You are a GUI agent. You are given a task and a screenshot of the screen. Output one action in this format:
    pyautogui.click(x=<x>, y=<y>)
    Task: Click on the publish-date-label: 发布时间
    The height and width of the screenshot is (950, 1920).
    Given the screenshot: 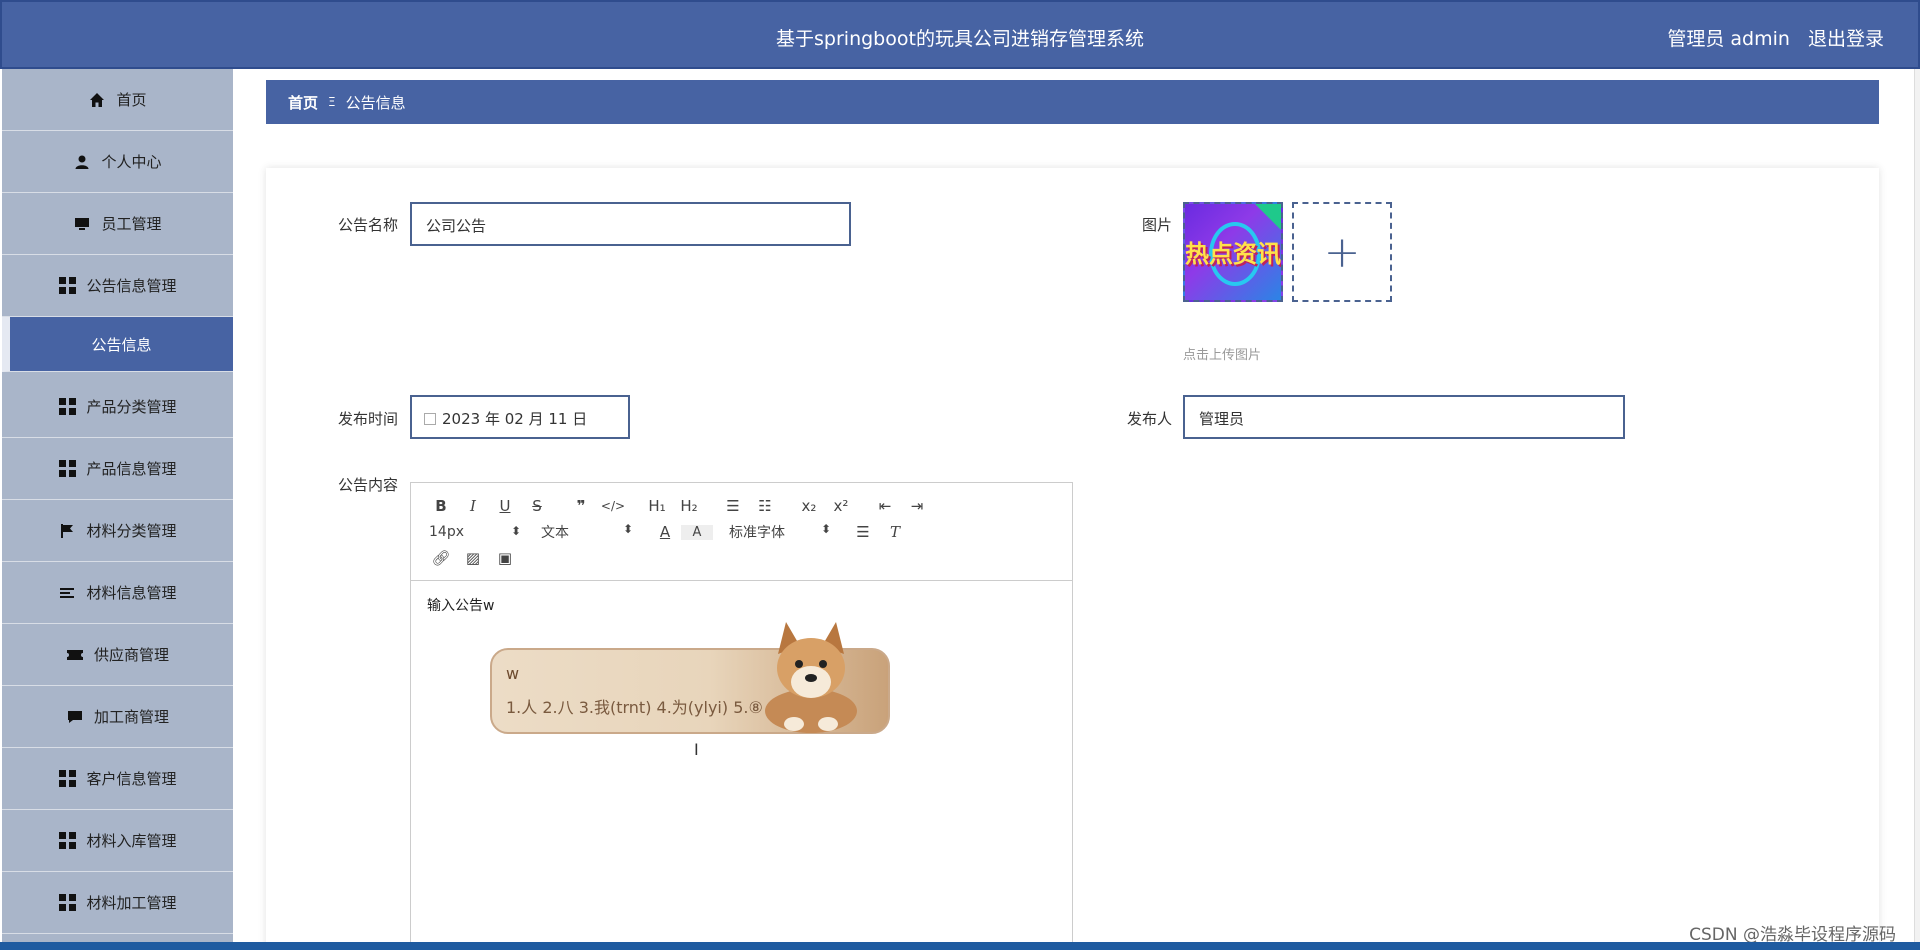 What is the action you would take?
    pyautogui.click(x=367, y=419)
    